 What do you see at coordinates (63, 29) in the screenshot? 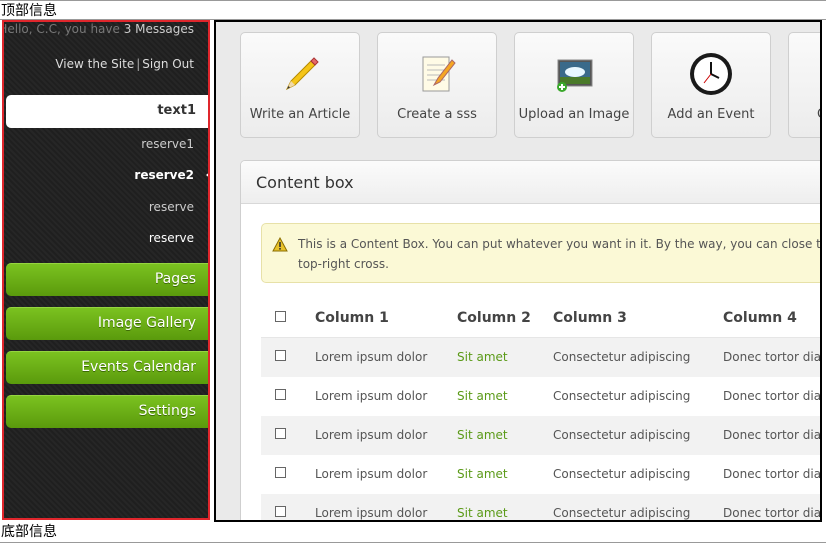
I see `greeting-text: Hello, C.C, you have` at bounding box center [63, 29].